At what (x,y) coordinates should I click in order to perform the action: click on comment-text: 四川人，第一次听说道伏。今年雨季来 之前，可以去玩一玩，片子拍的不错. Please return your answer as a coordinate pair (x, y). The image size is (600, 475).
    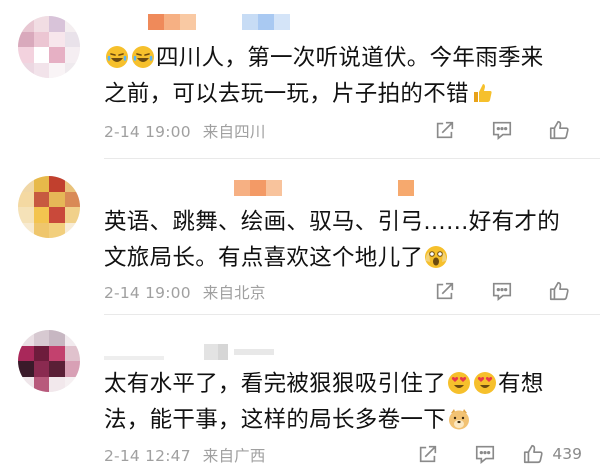
    Looking at the image, I should click on (349, 76).